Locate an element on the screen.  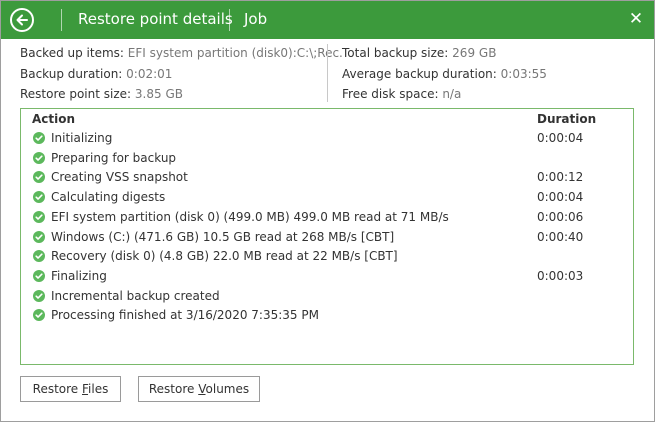
restore-point-size-value: 3.85 GB is located at coordinates (158, 94).